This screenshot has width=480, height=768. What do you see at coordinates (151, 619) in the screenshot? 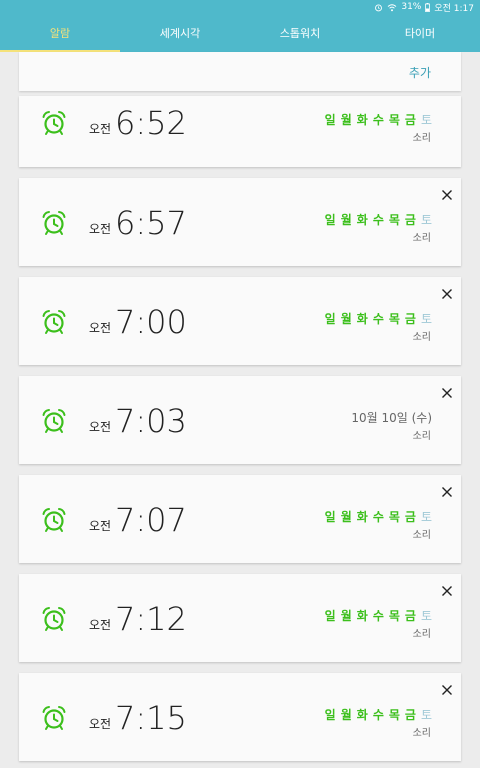
I see `alarm-time: 7:12` at bounding box center [151, 619].